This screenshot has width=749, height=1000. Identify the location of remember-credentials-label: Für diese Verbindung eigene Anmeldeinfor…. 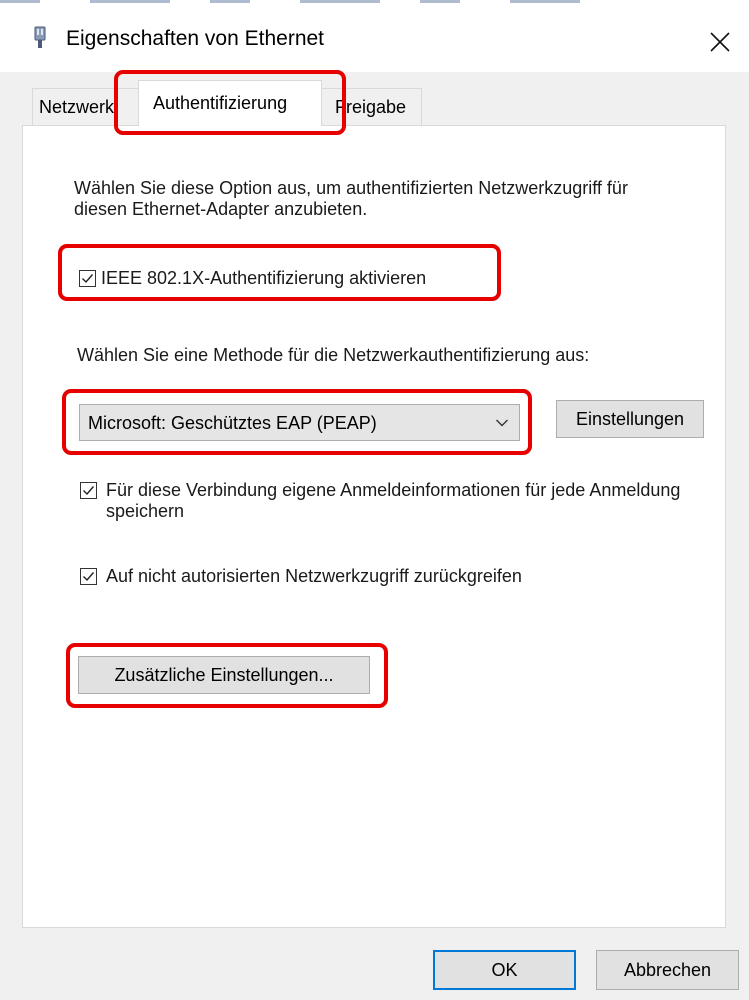
(401, 501).